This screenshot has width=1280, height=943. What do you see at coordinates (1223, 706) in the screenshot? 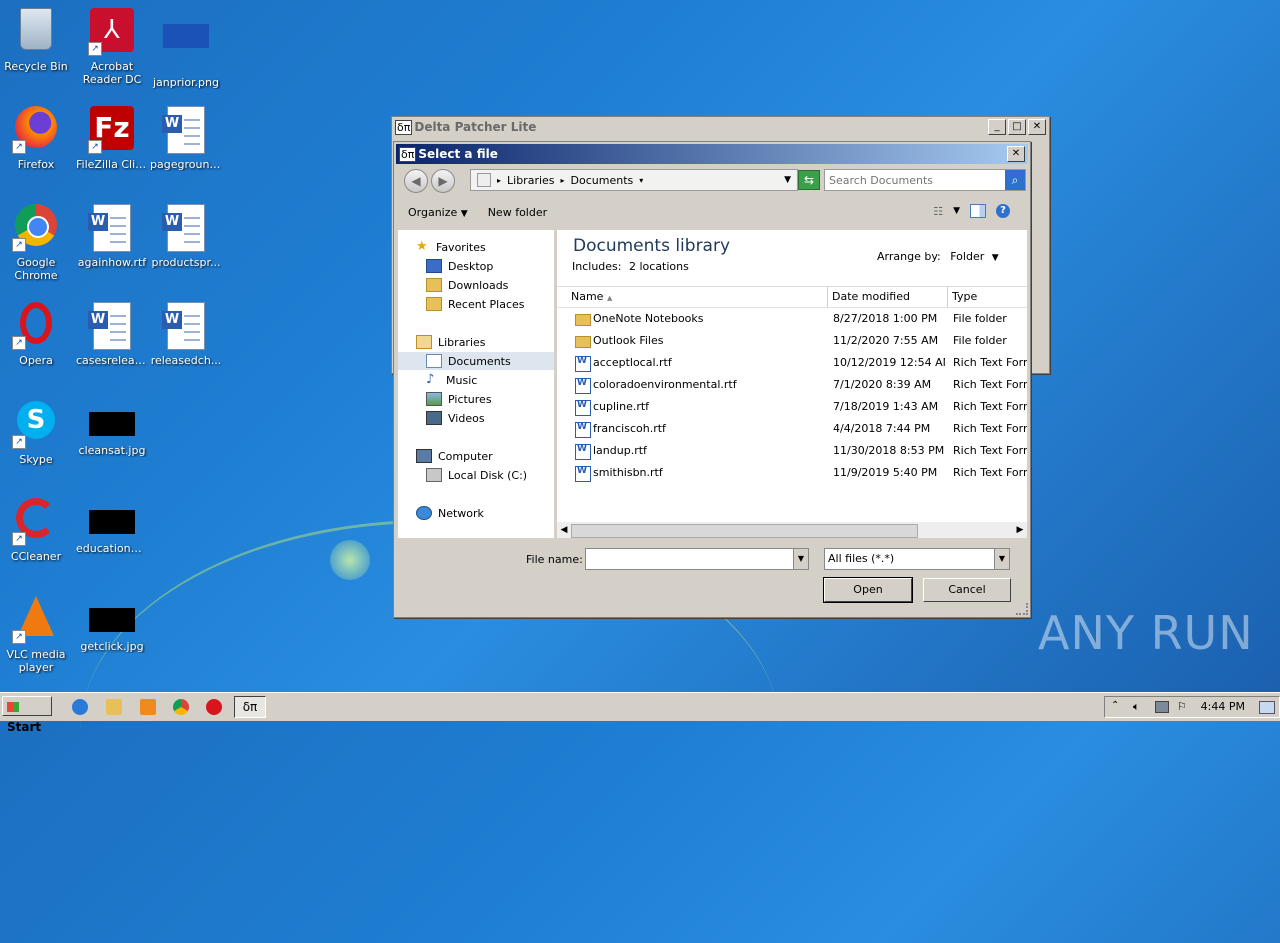
I see `clock: 4:44 PM` at bounding box center [1223, 706].